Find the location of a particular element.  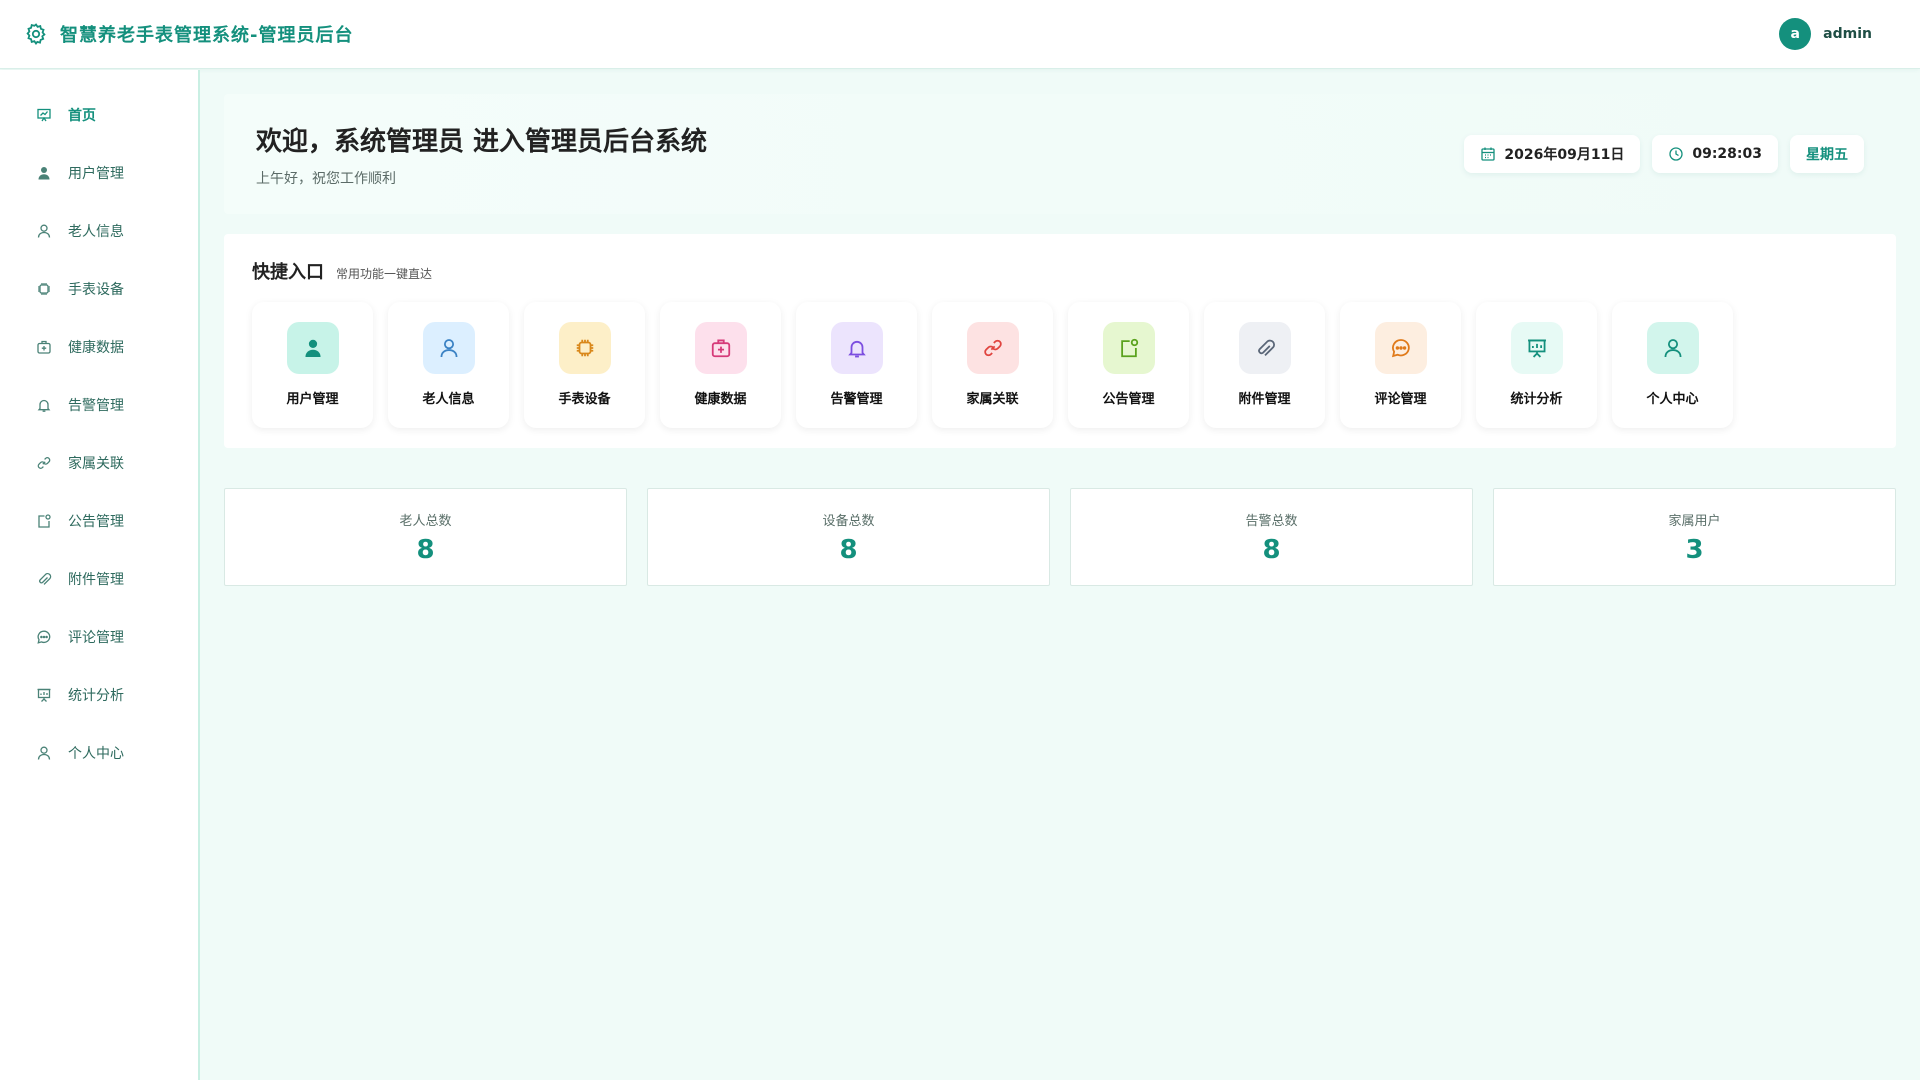

quick-access-title: 快捷入口 is located at coordinates (288, 272).